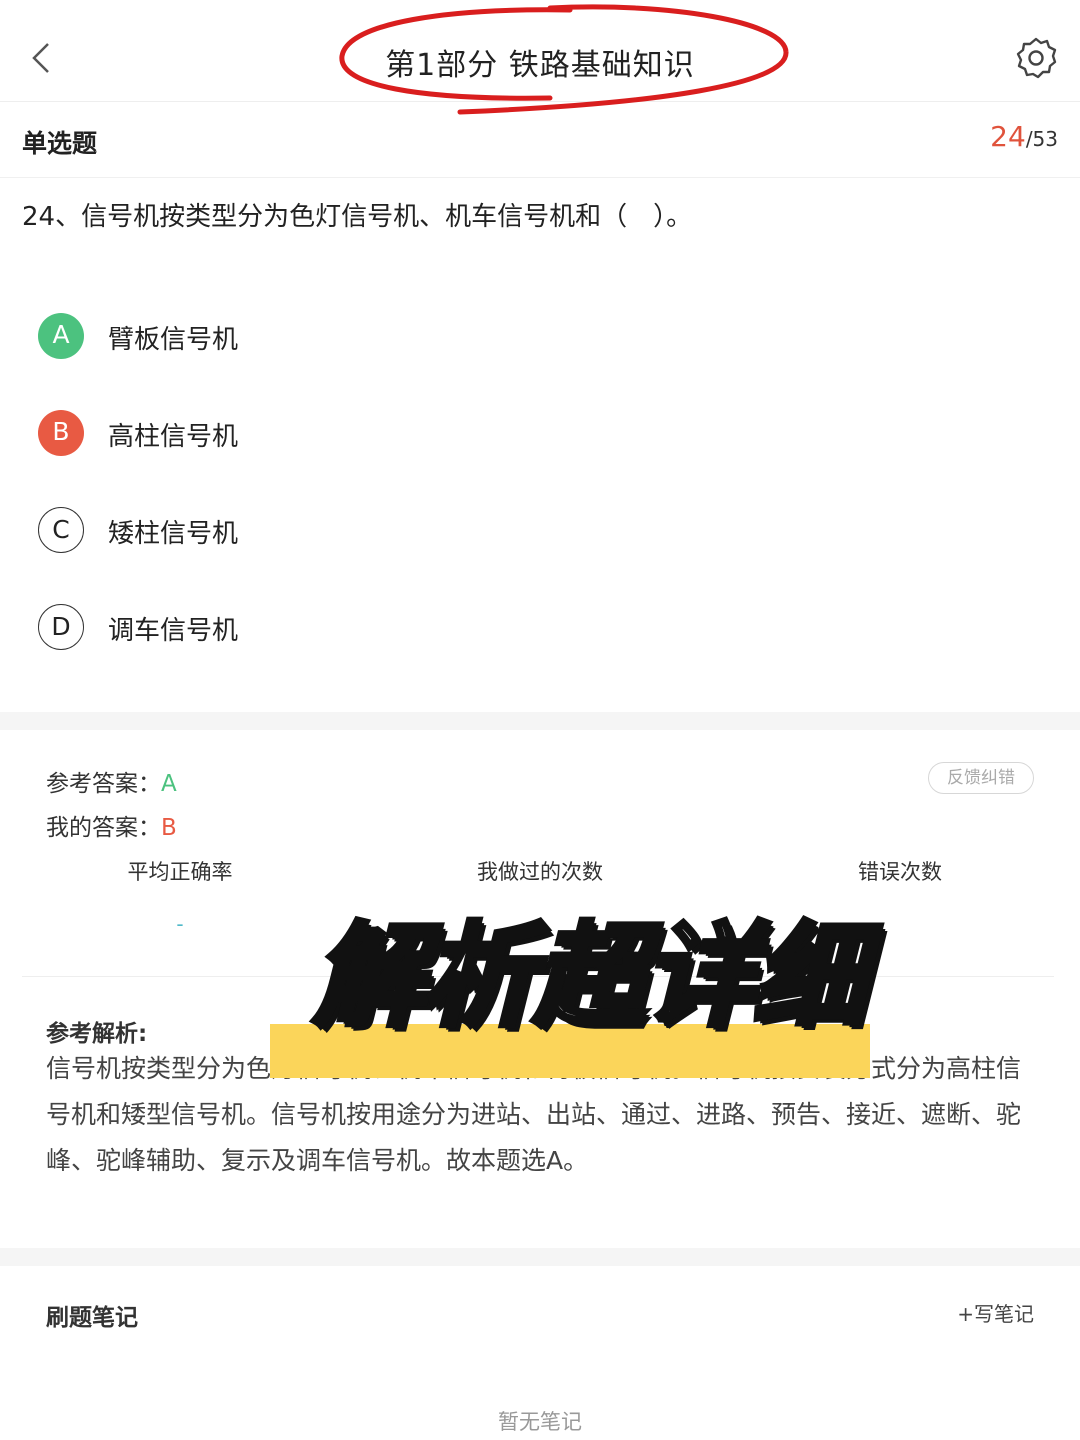 This screenshot has width=1080, height=1440. I want to click on gear-icon, so click(1036, 58).